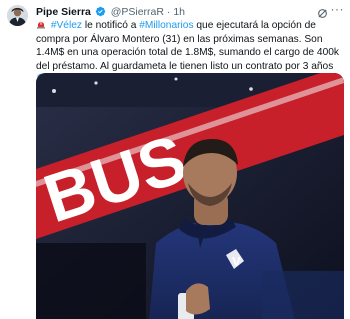 The image size is (350, 319). Describe the element at coordinates (111, 25) in the screenshot. I see `text-segment: le notificó a` at that location.